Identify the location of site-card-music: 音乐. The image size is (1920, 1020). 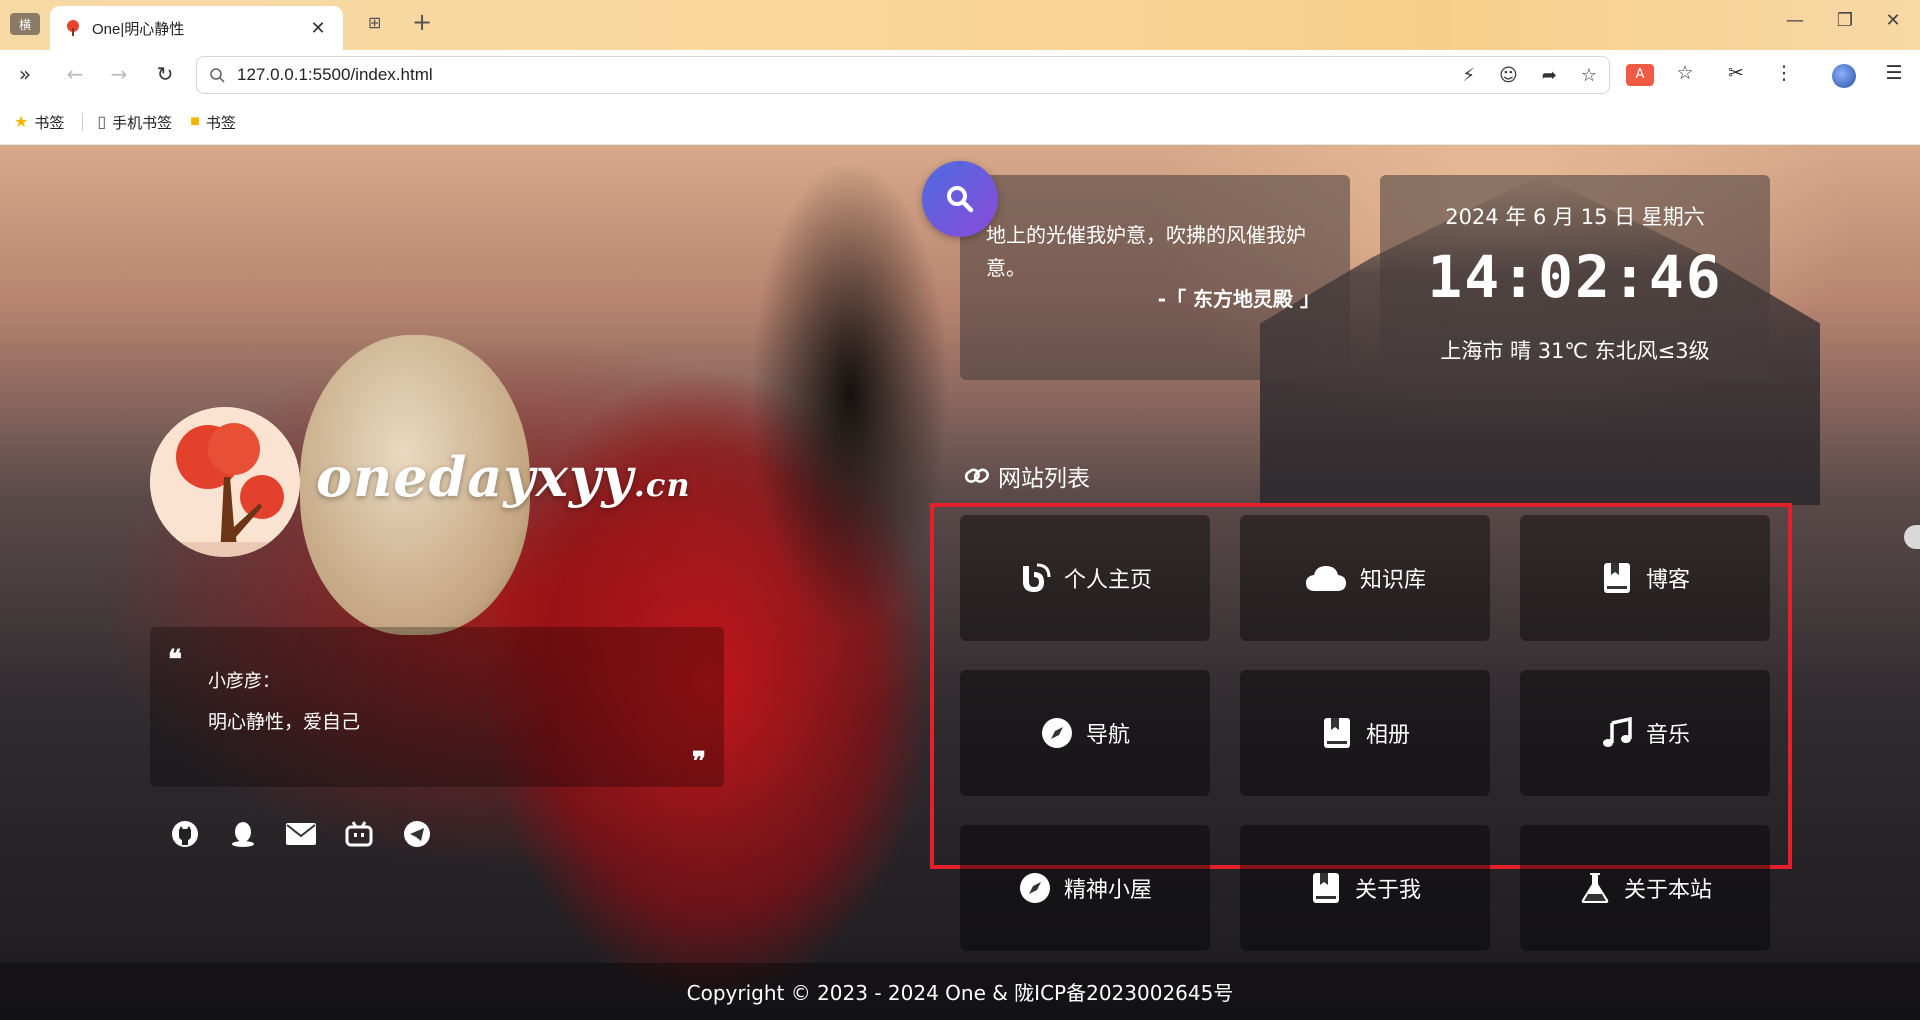
(1645, 733).